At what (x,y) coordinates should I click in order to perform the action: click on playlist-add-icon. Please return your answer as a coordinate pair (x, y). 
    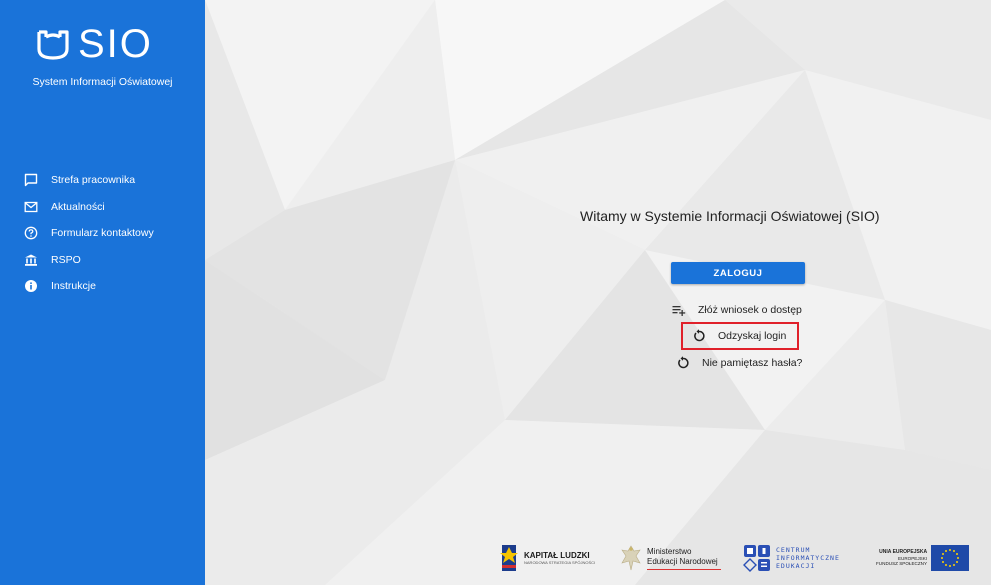
    Looking at the image, I should click on (679, 310).